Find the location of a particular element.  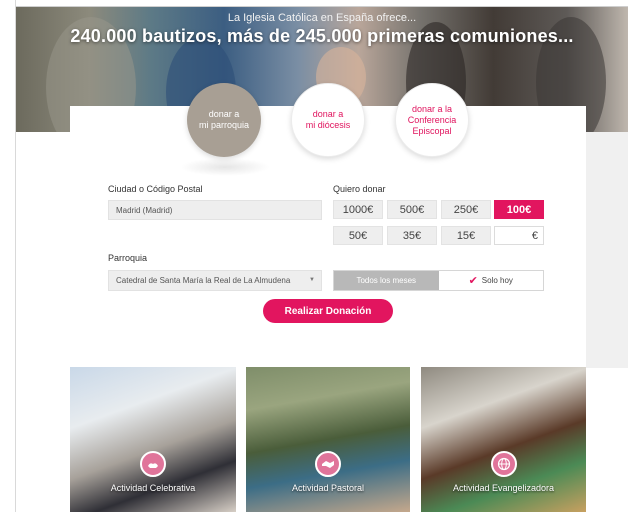

side-panel is located at coordinates (607, 250).